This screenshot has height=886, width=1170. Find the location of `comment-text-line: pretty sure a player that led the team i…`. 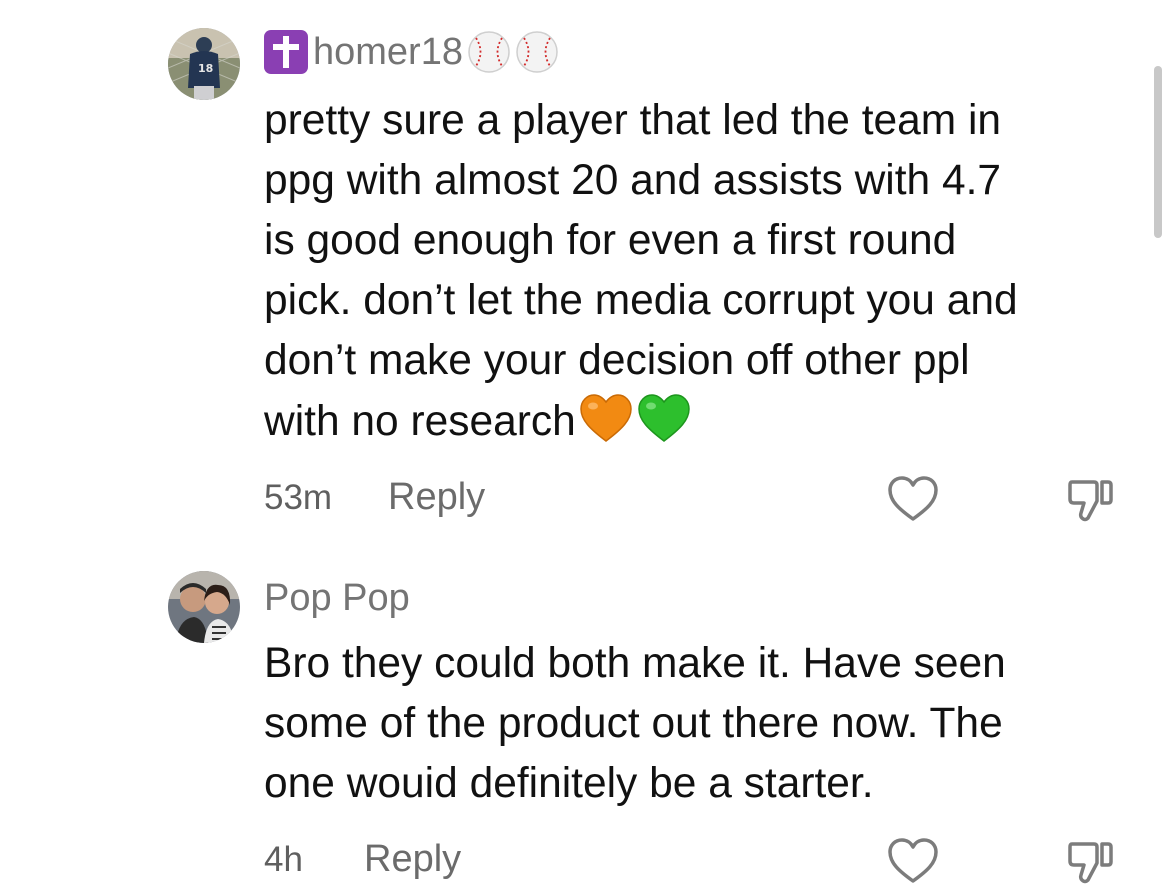

comment-text-line: pretty sure a player that led the team i… is located at coordinates (633, 120).